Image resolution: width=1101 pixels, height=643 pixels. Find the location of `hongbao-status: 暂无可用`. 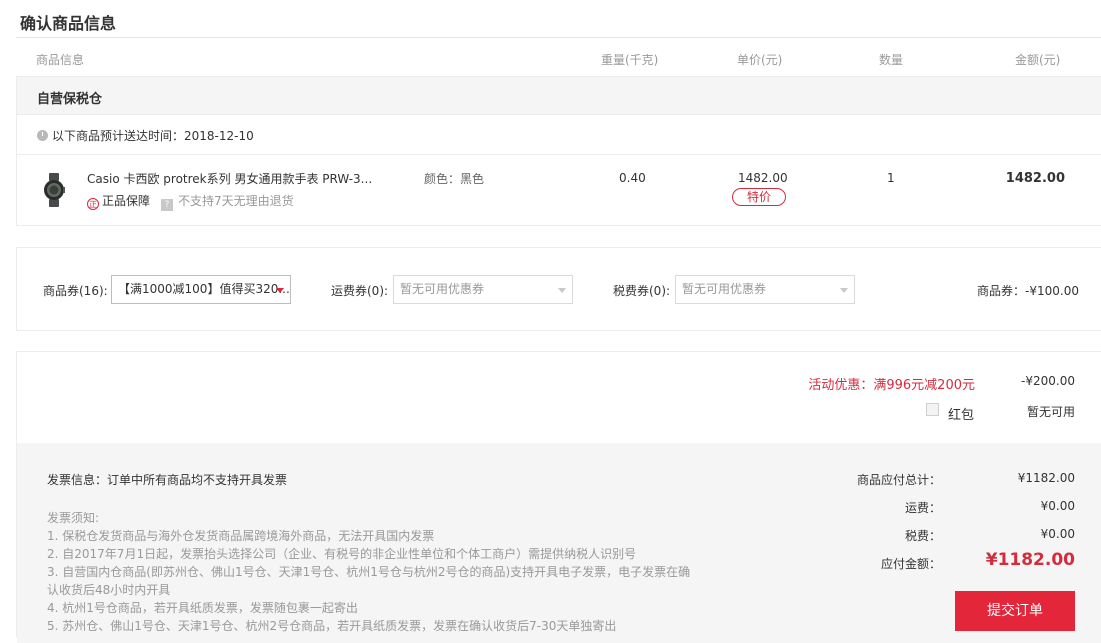

hongbao-status: 暂无可用 is located at coordinates (1050, 412).